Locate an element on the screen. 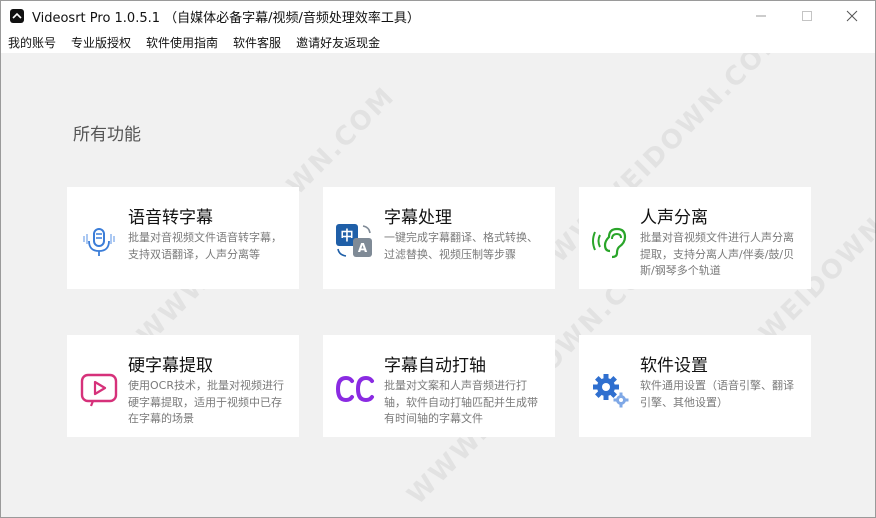 This screenshot has width=876, height=518. svg-text: 中 is located at coordinates (346, 236).